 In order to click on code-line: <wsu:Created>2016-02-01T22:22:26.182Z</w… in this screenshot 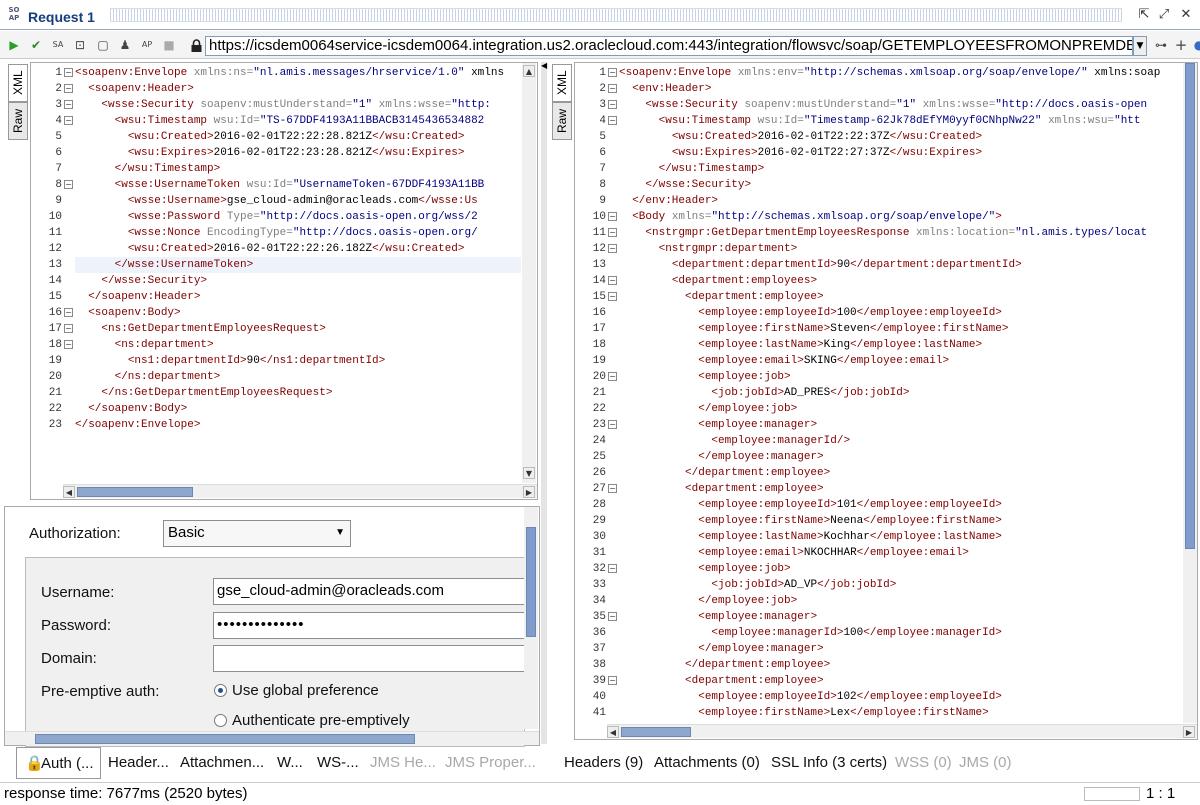, I will do `click(296, 249)`.